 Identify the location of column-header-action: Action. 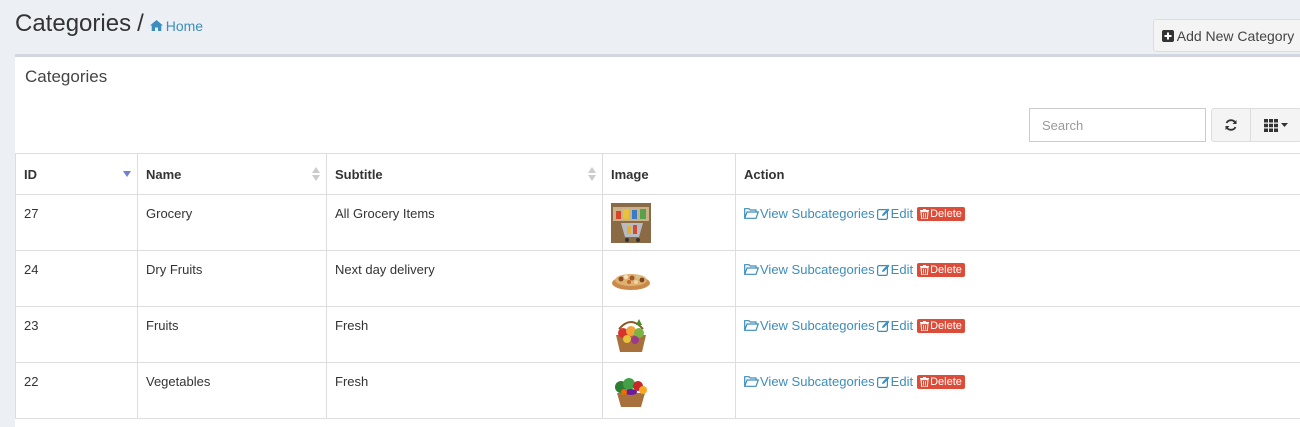
(1018, 174).